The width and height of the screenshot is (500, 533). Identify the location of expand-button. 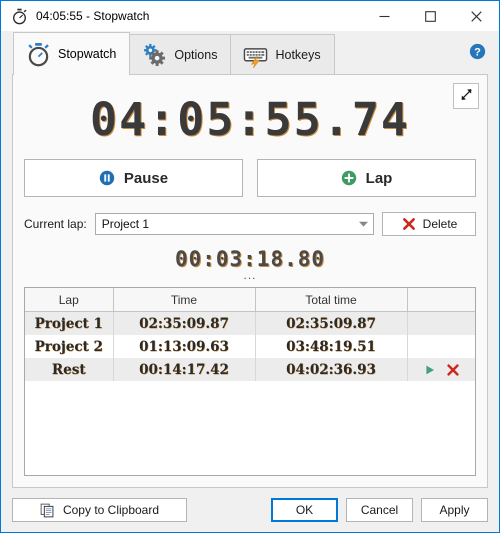
(466, 96).